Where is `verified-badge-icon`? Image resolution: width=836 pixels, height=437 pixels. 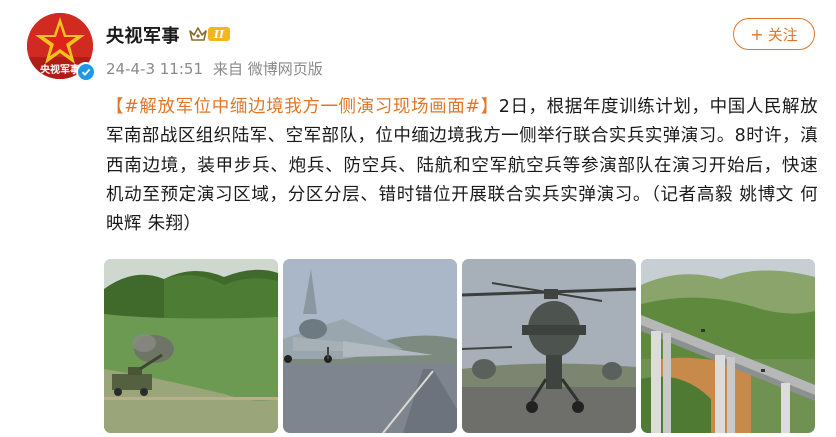
verified-badge-icon is located at coordinates (85, 71).